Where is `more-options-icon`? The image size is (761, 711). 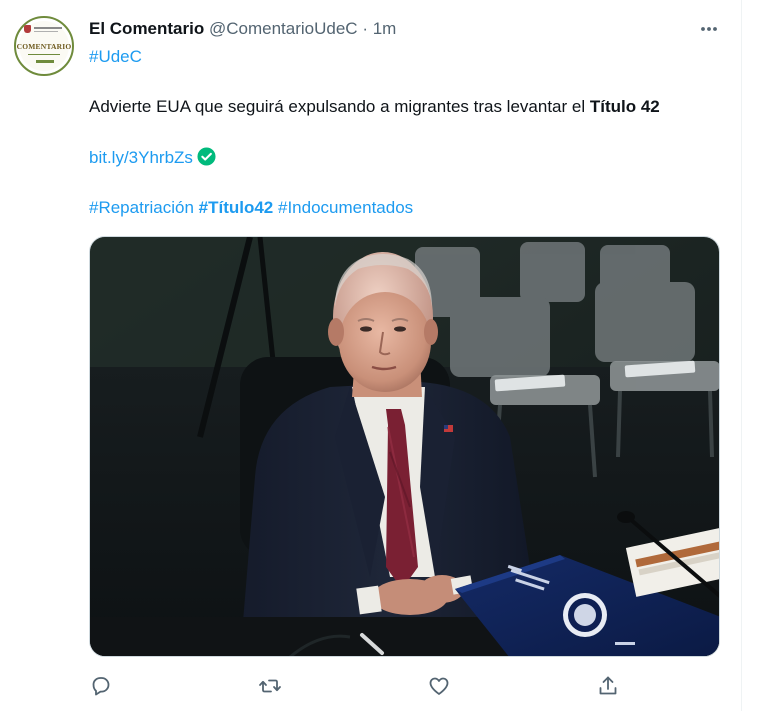 more-options-icon is located at coordinates (709, 29).